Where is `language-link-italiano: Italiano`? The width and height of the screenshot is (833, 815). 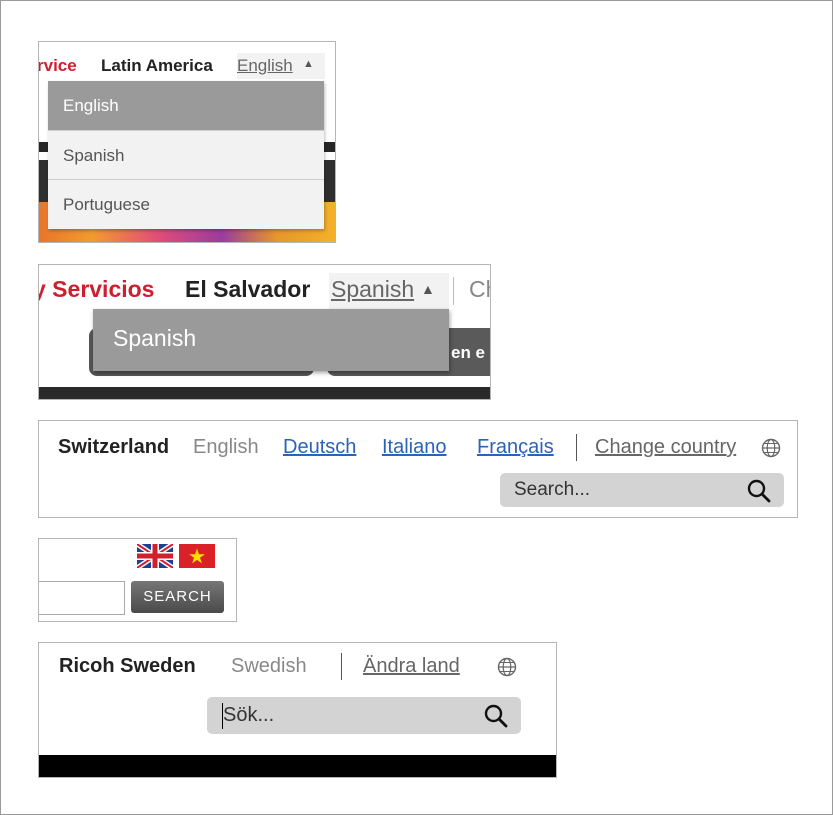
language-link-italiano: Italiano is located at coordinates (414, 447).